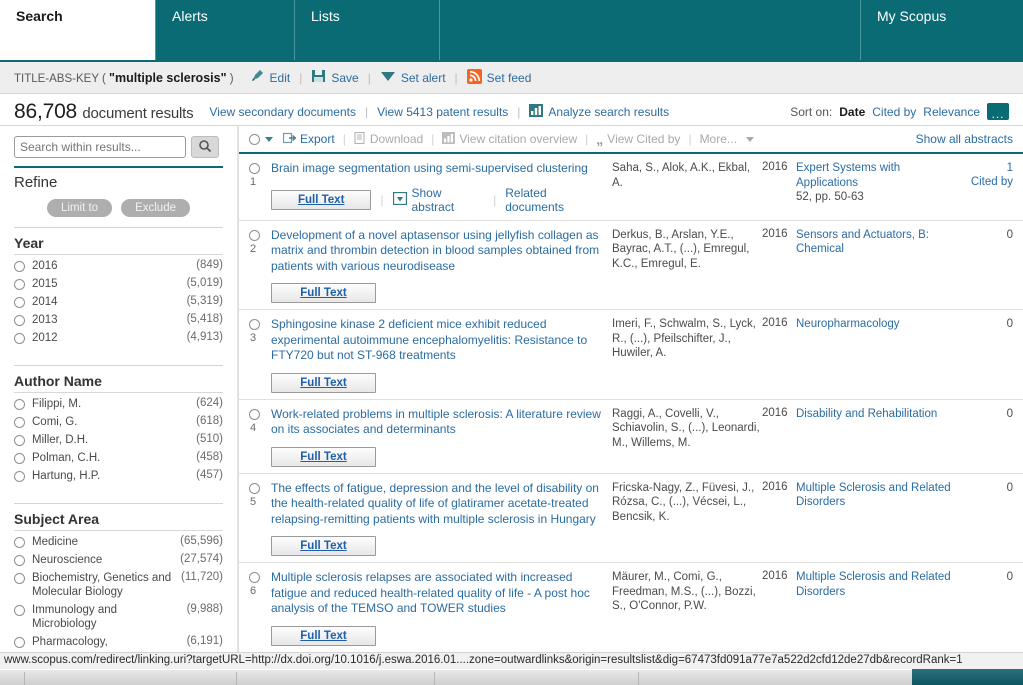 The image size is (1023, 685). I want to click on show-all-abstracts-link: Show all abstracts, so click(964, 139).